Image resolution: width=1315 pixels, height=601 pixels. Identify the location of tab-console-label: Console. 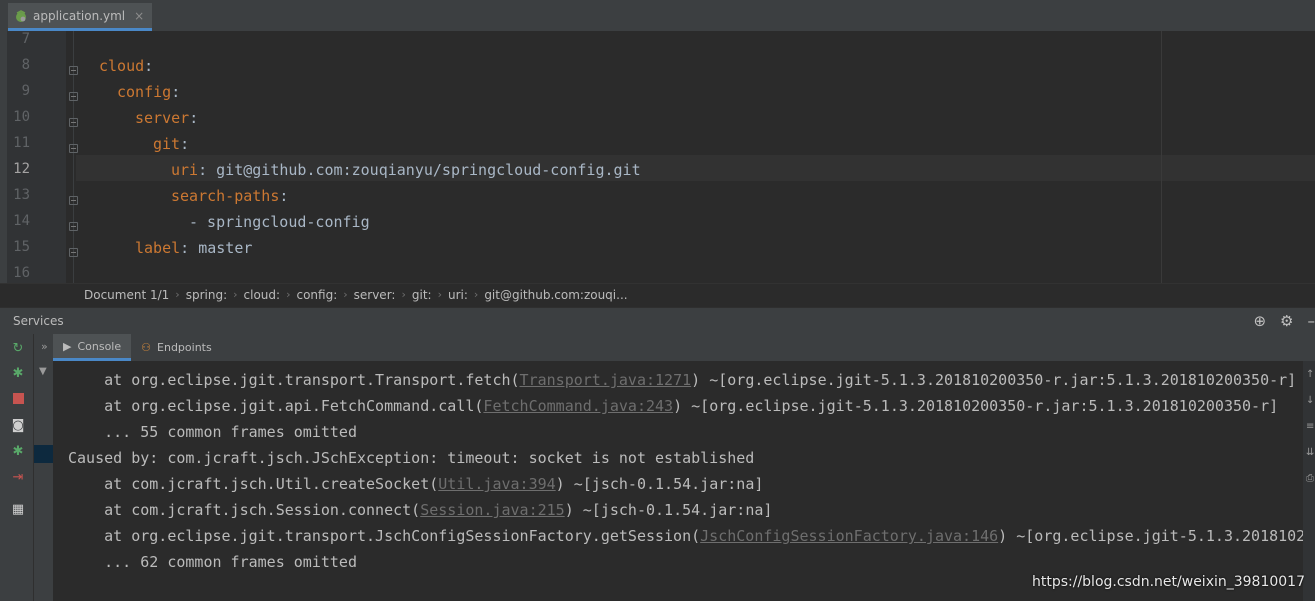
(99, 346).